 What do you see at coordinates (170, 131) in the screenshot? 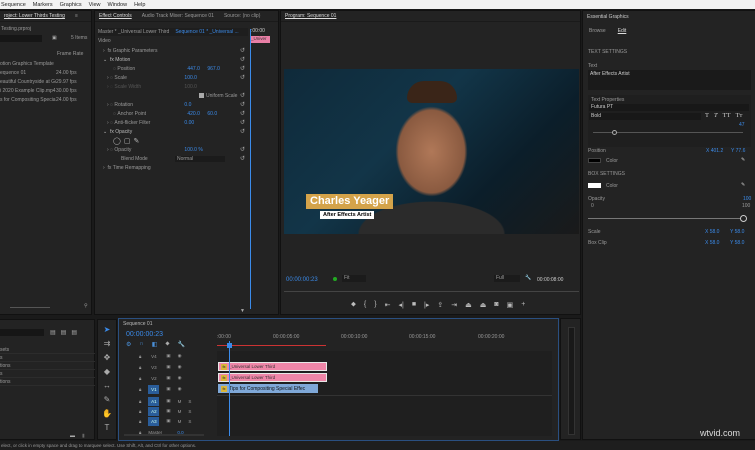
I see `opacity-section-row: ⌄ fx Opacity ↺` at bounding box center [170, 131].